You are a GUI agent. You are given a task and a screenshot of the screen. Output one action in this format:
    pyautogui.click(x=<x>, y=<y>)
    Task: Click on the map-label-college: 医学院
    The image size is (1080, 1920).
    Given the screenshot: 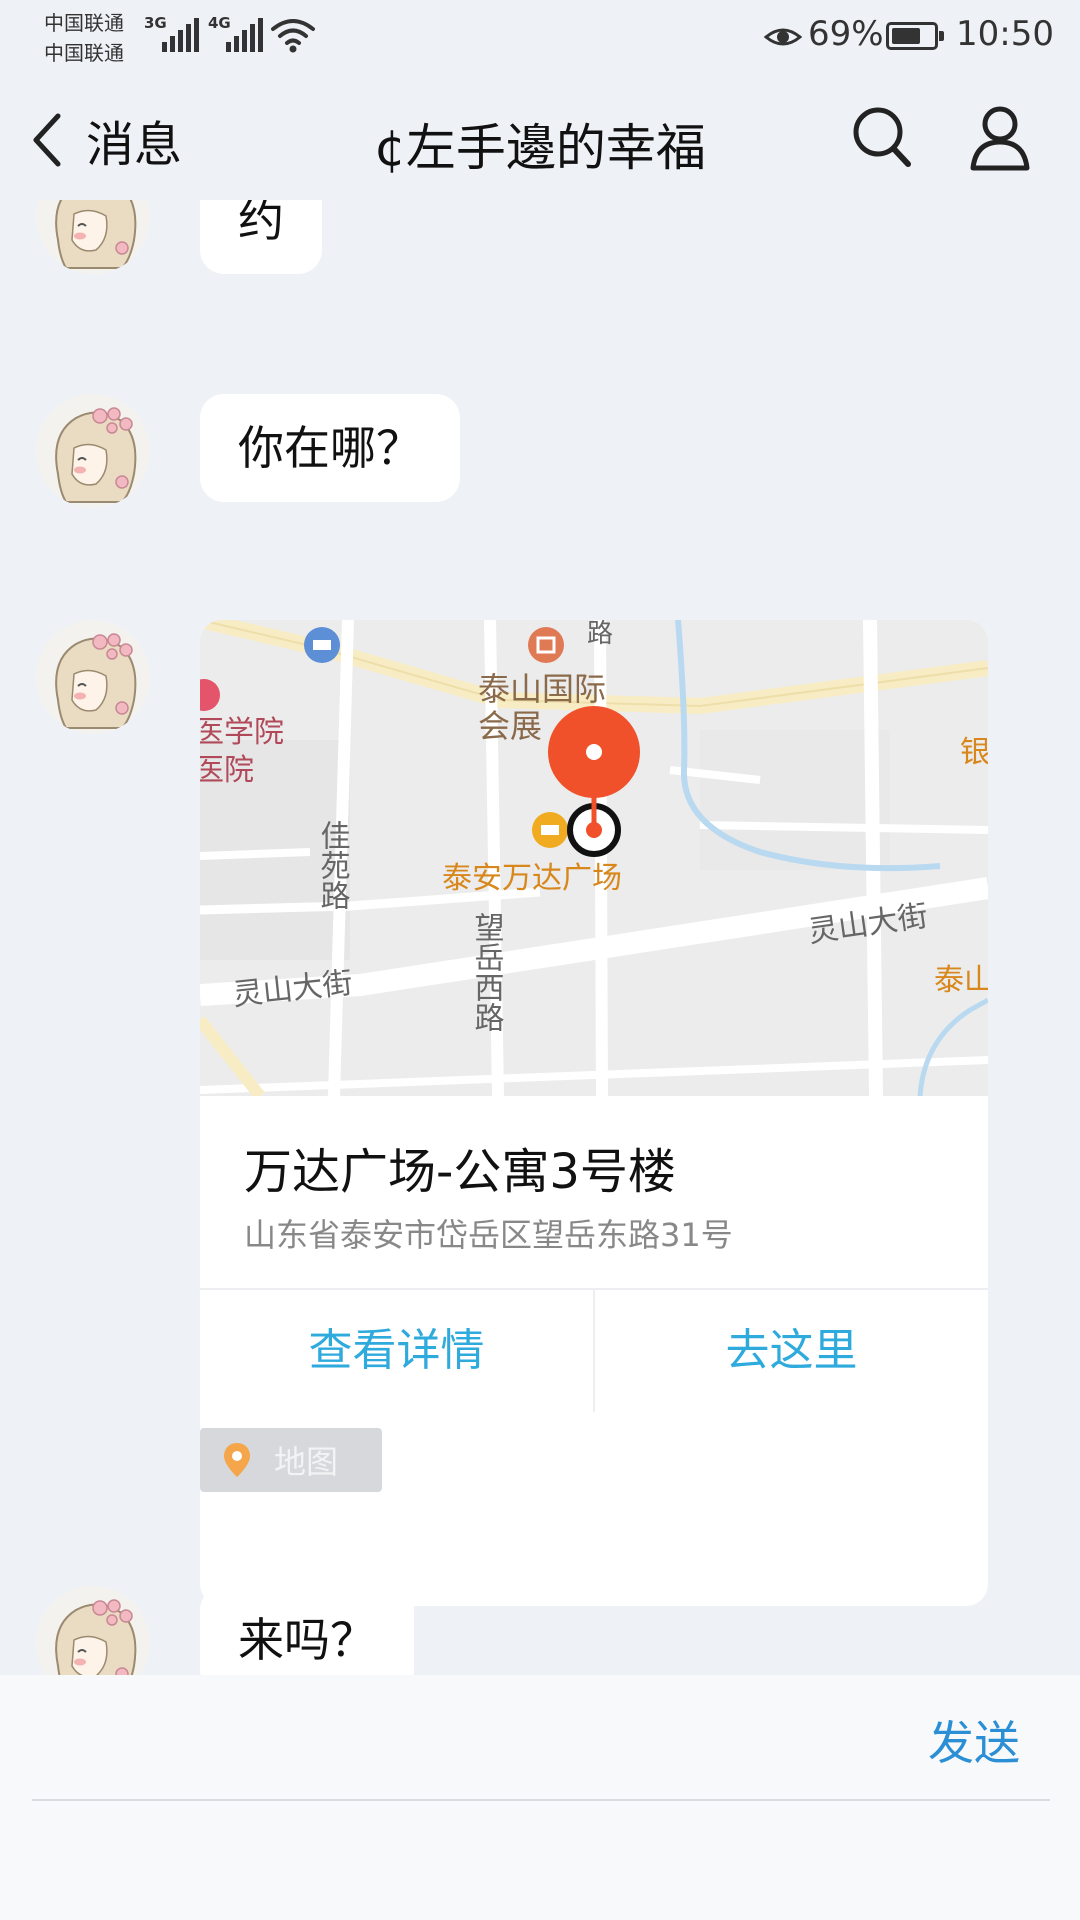 What is the action you would take?
    pyautogui.click(x=242, y=732)
    